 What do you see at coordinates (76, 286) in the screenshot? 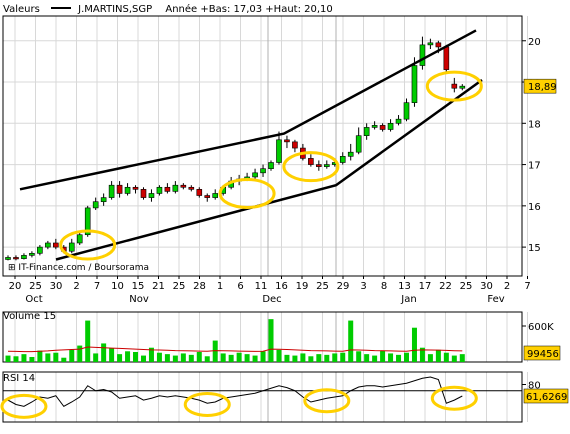
I see `date-axis-label: 2` at bounding box center [76, 286].